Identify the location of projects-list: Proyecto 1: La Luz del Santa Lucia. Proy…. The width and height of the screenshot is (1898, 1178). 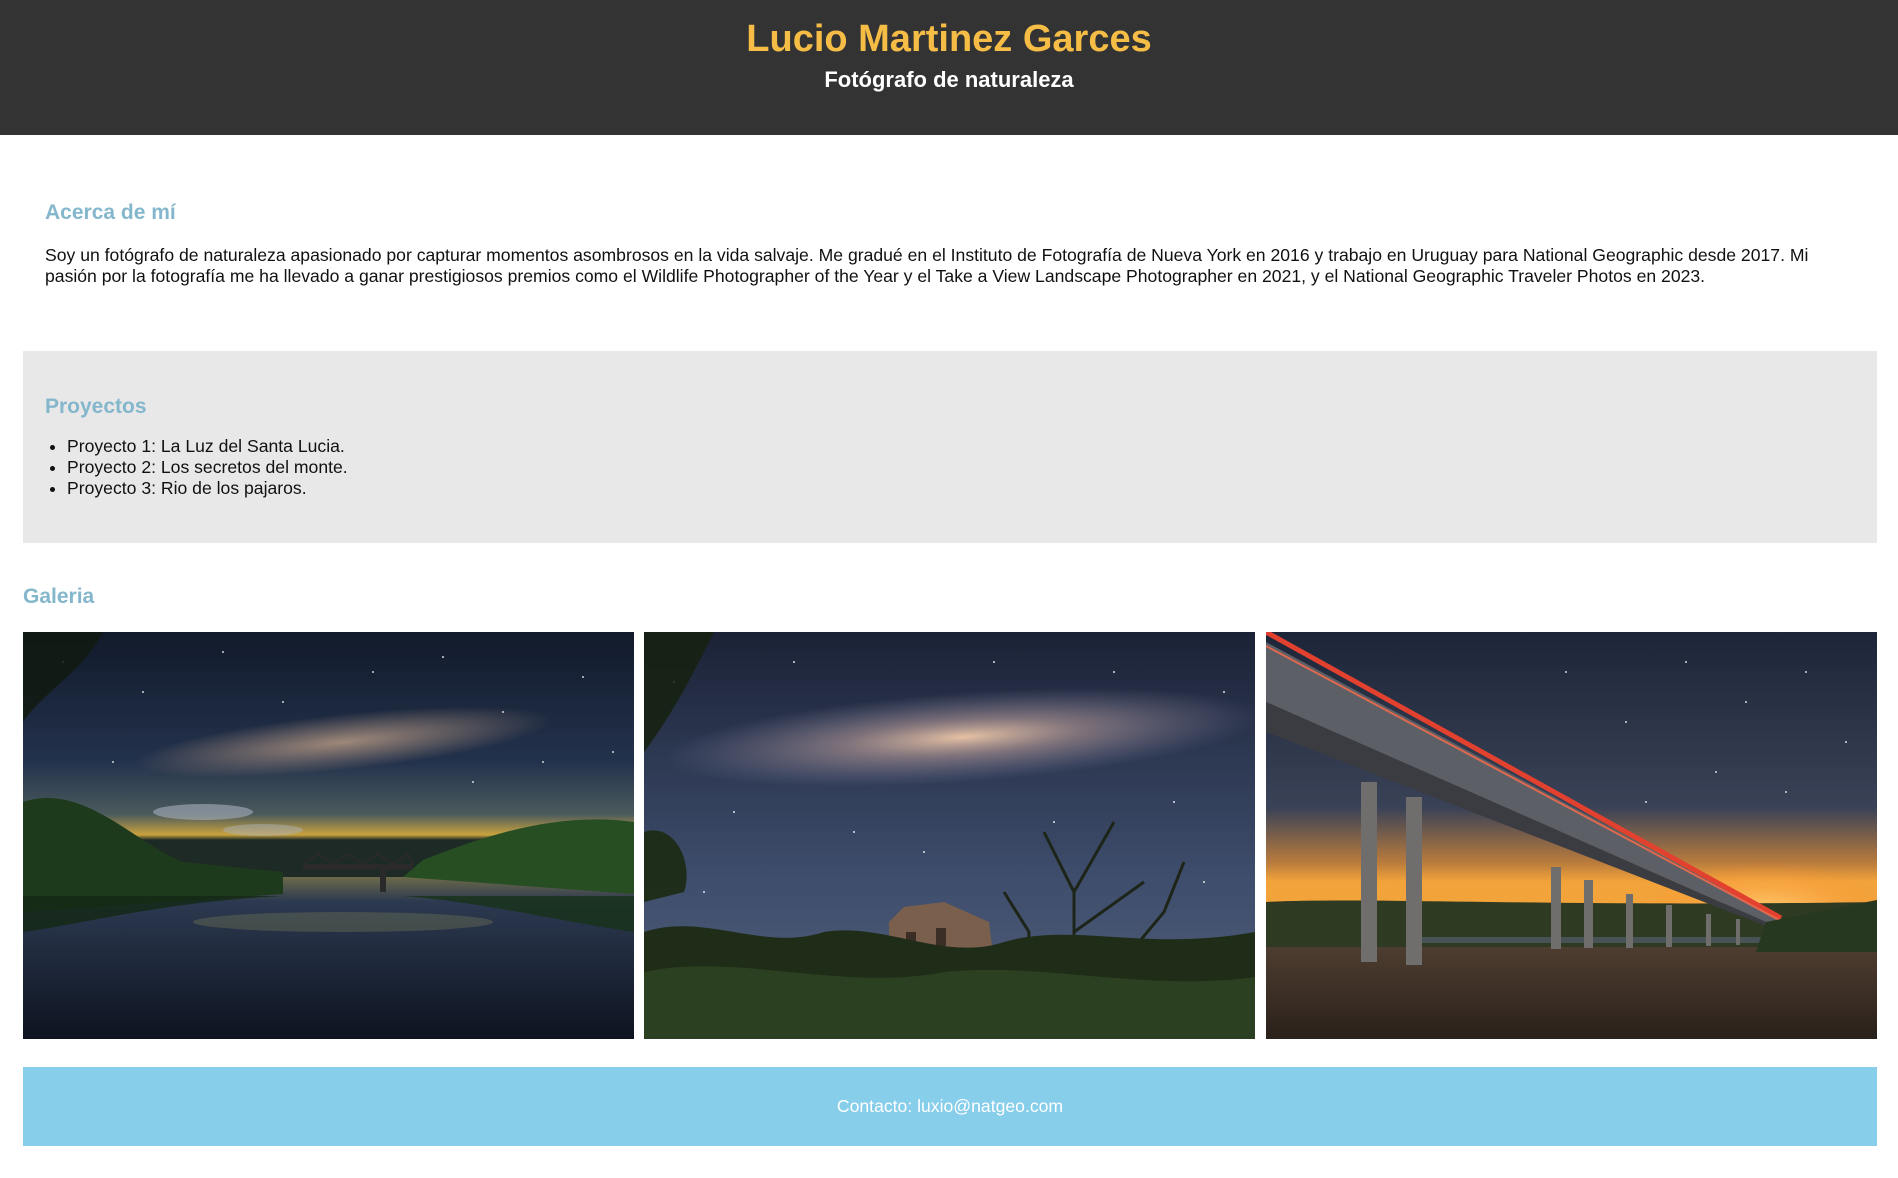
(950, 467).